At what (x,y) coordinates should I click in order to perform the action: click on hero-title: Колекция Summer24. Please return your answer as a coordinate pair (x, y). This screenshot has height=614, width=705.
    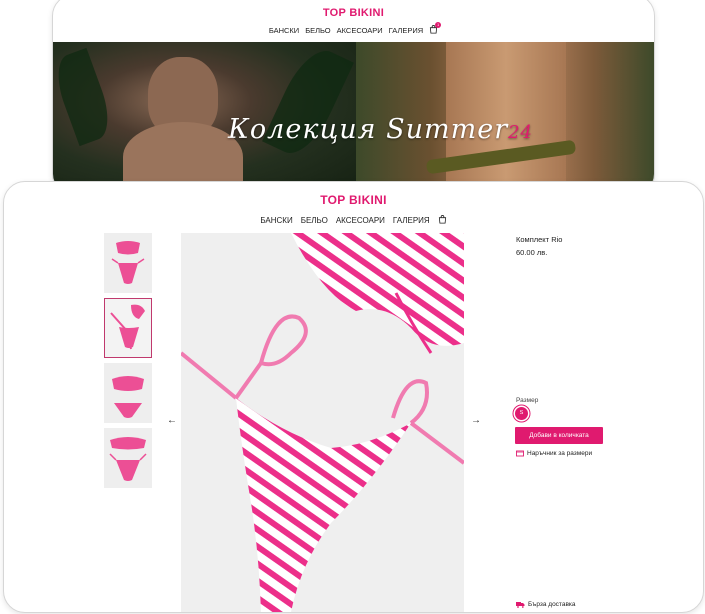
    Looking at the image, I should click on (380, 129).